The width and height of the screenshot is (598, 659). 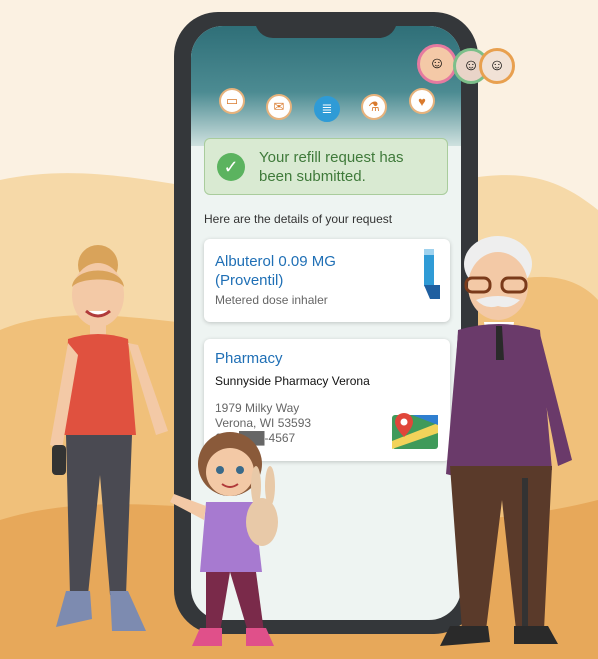 I want to click on tab-health: ♥, so click(x=422, y=101).